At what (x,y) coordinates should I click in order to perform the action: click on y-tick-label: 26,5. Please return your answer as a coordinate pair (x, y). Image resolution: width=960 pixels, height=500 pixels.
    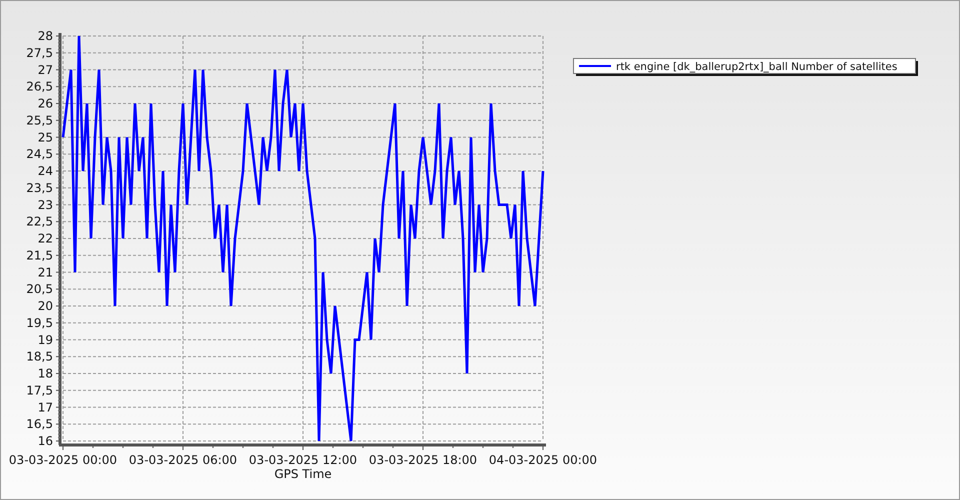
    Looking at the image, I should click on (39, 87).